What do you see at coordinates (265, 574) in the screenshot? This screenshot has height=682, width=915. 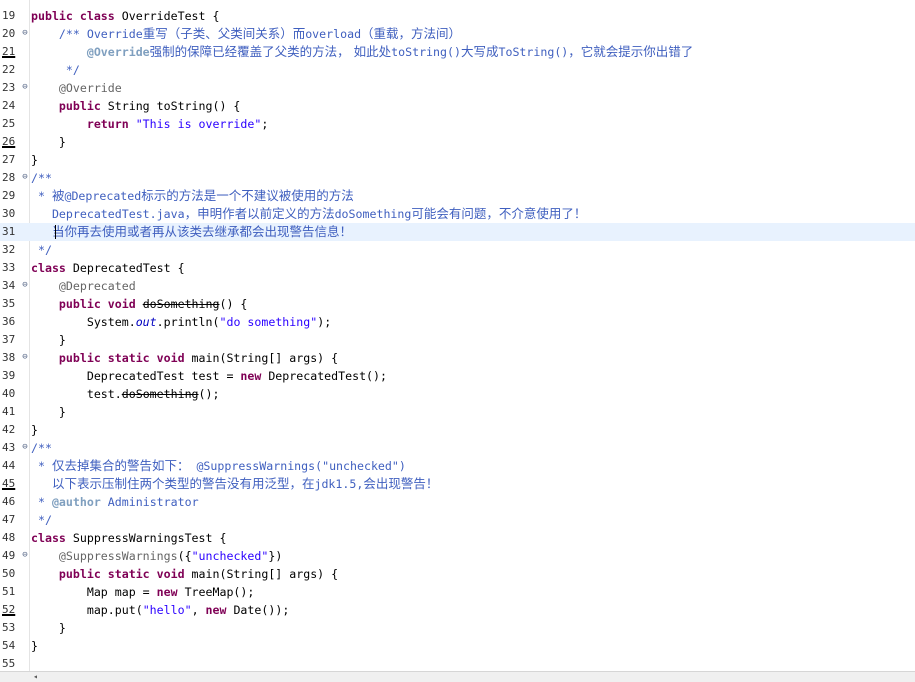 I see `code-token: main(String[] args) {` at bounding box center [265, 574].